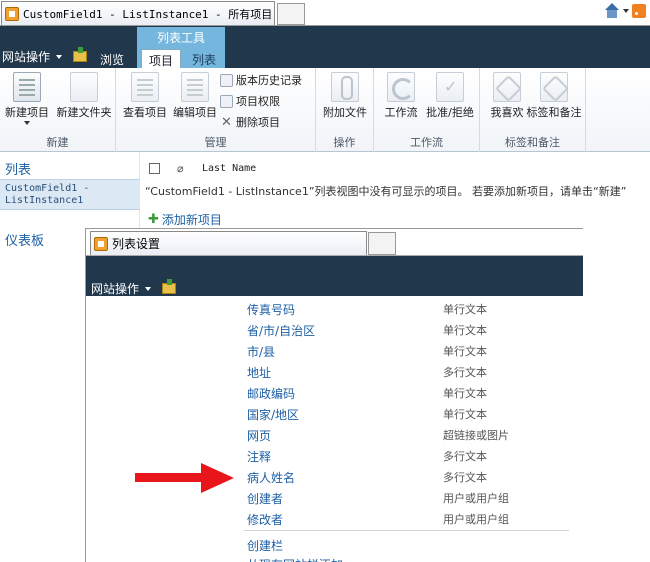 This screenshot has width=650, height=562. I want to click on site-actions-menu: 网站操作, so click(45, 56).